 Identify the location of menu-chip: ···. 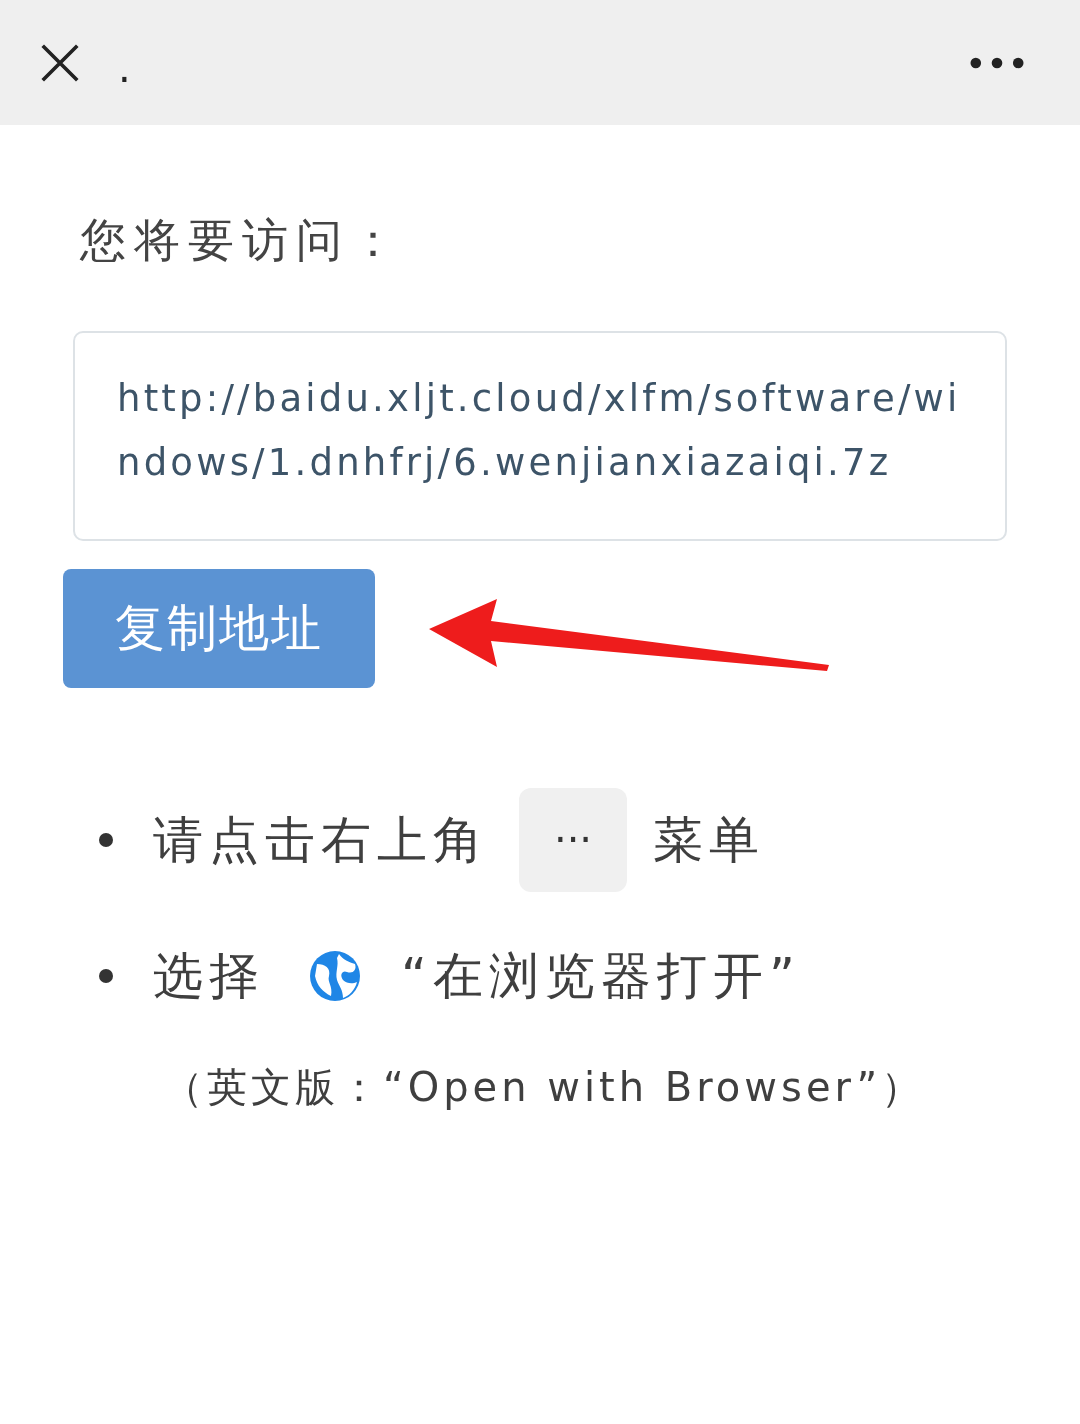
(573, 840).